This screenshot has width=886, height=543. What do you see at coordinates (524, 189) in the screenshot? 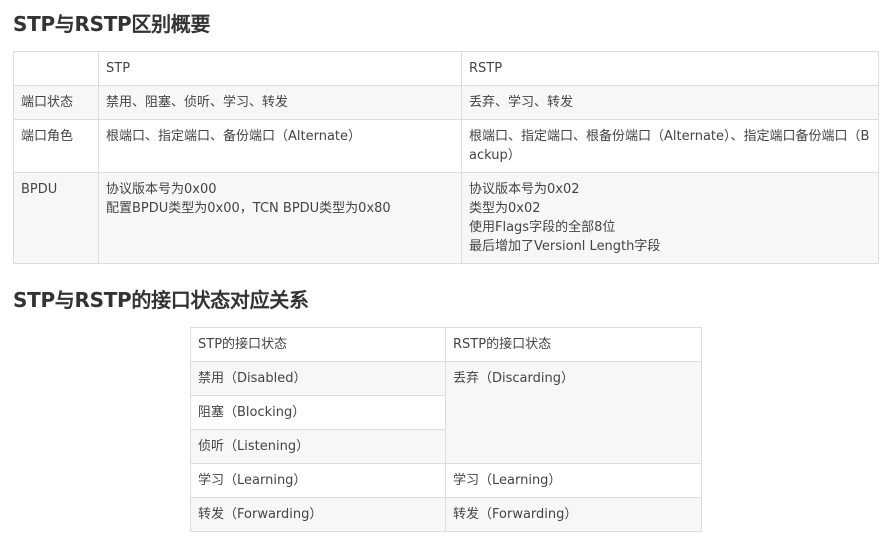
I see `cell-line: 协议版本号为0x02` at bounding box center [524, 189].